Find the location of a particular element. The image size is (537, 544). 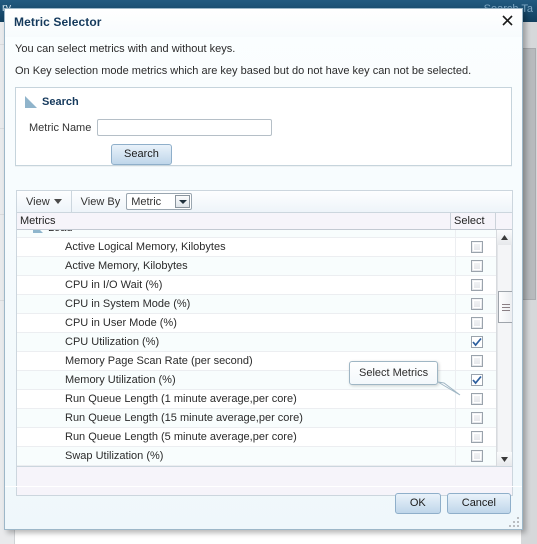

table-row: CPU Utilization (%) is located at coordinates (257, 342).